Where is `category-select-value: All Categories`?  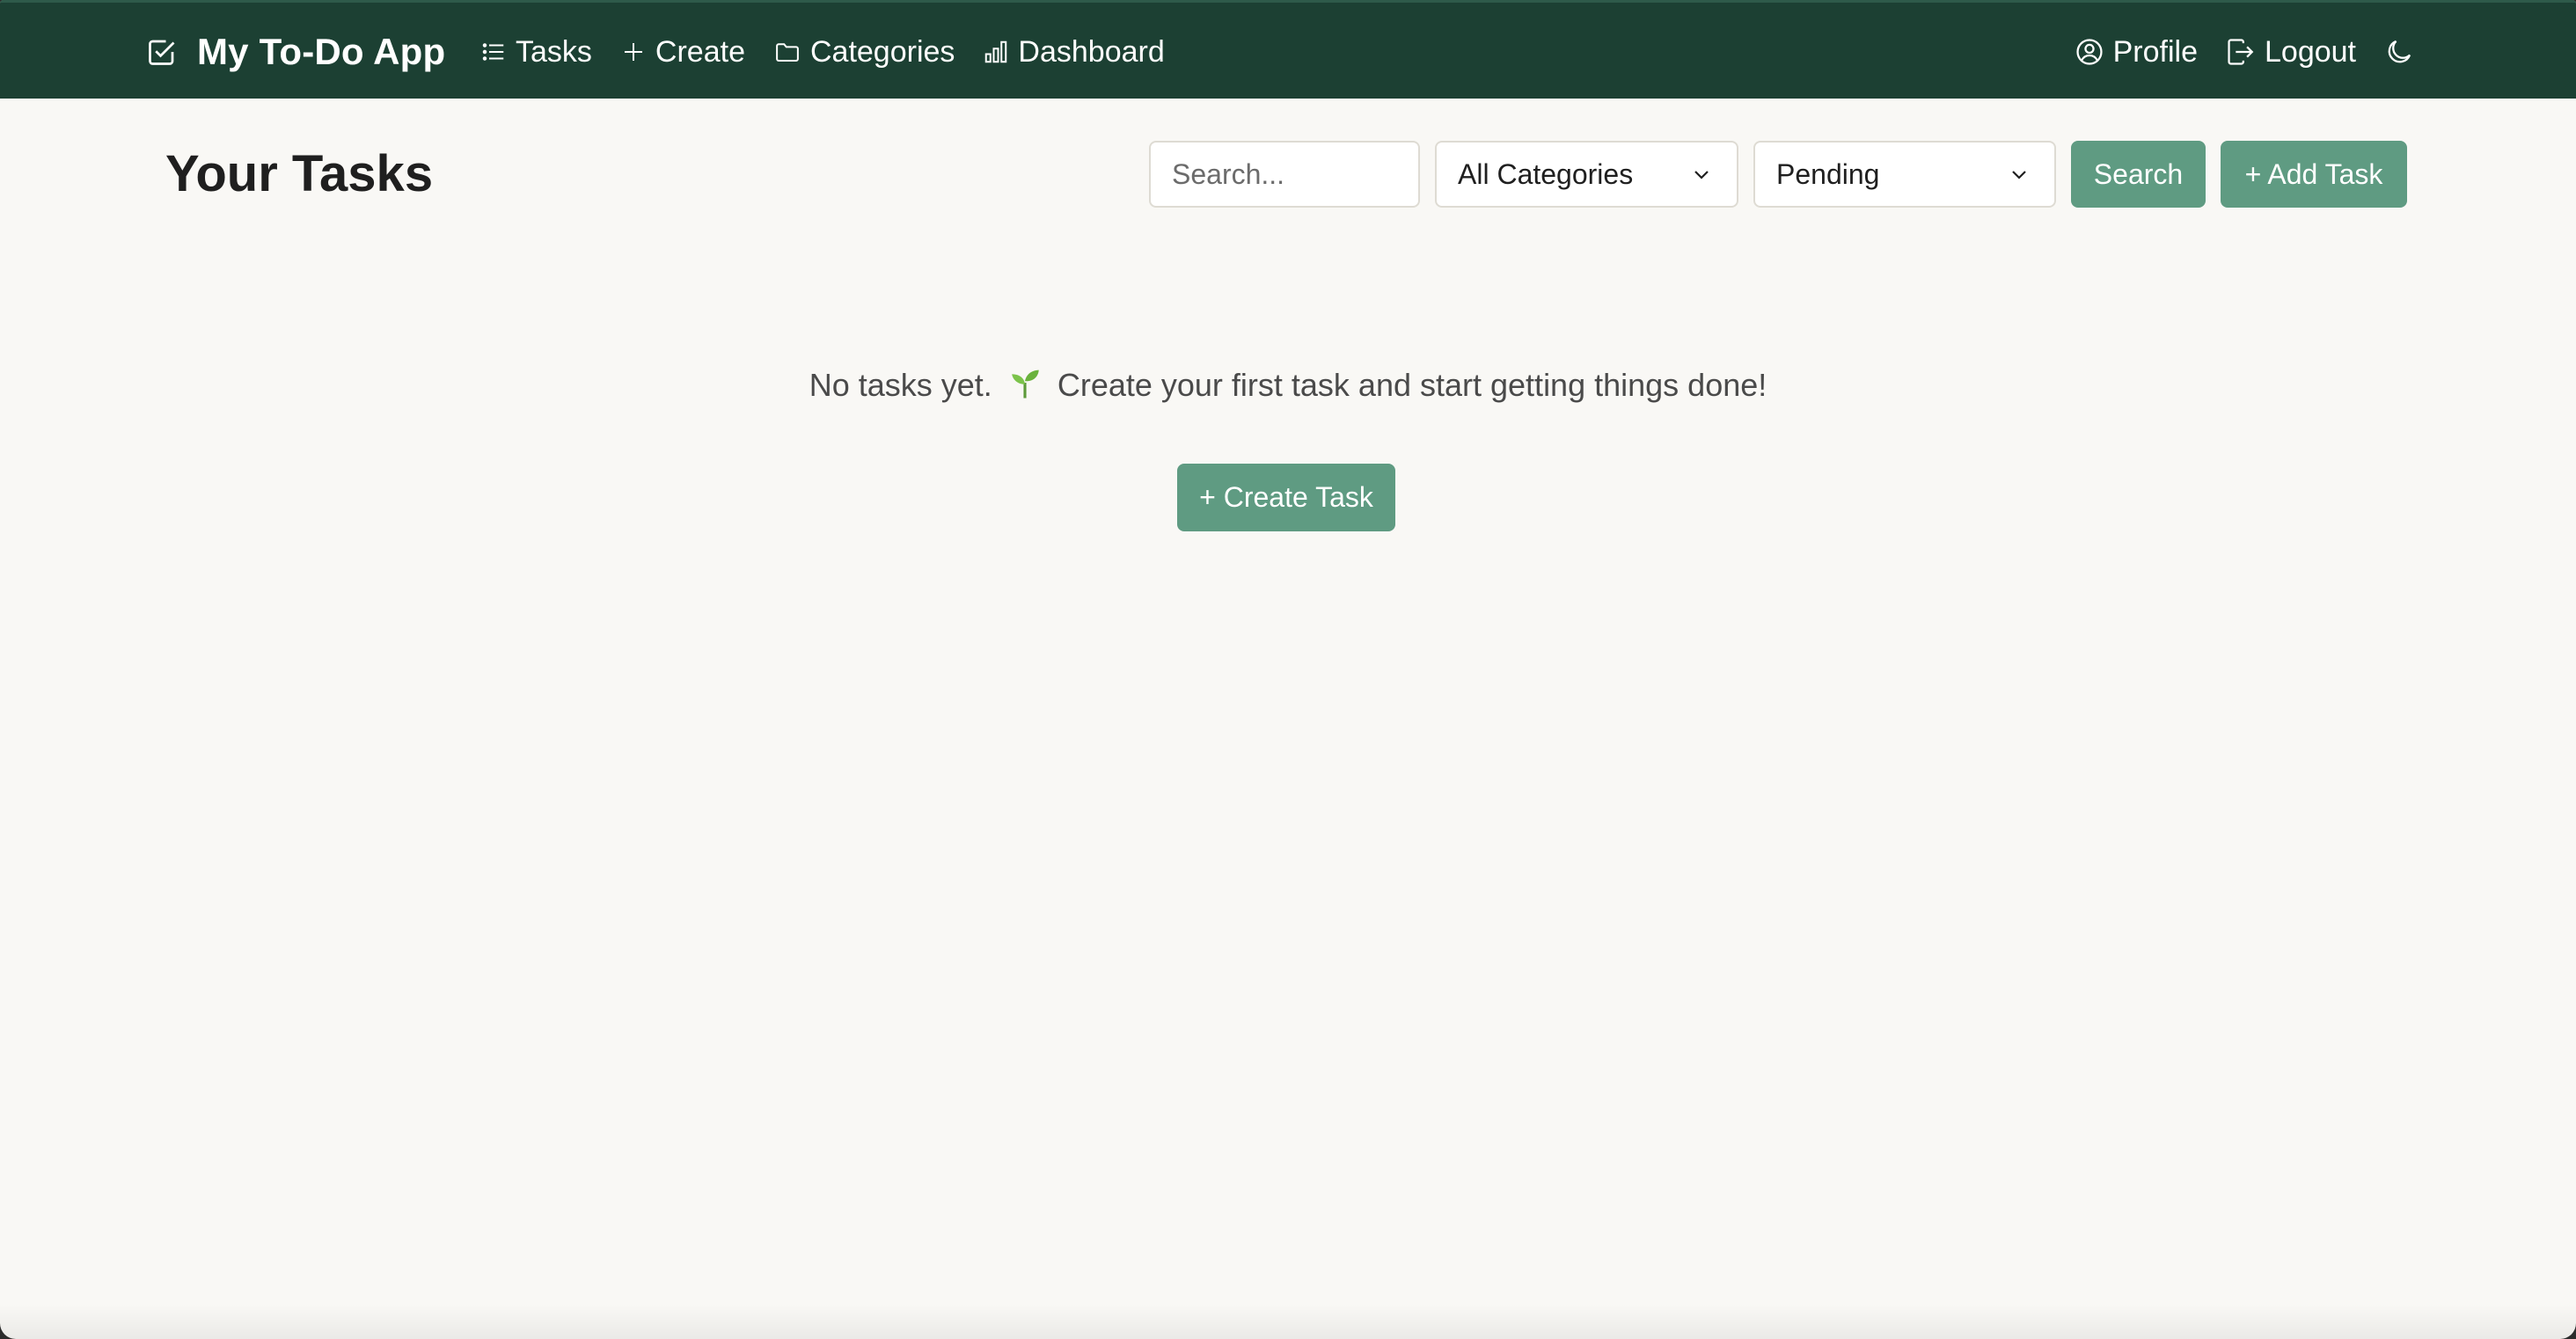 category-select-value: All Categories is located at coordinates (1546, 173).